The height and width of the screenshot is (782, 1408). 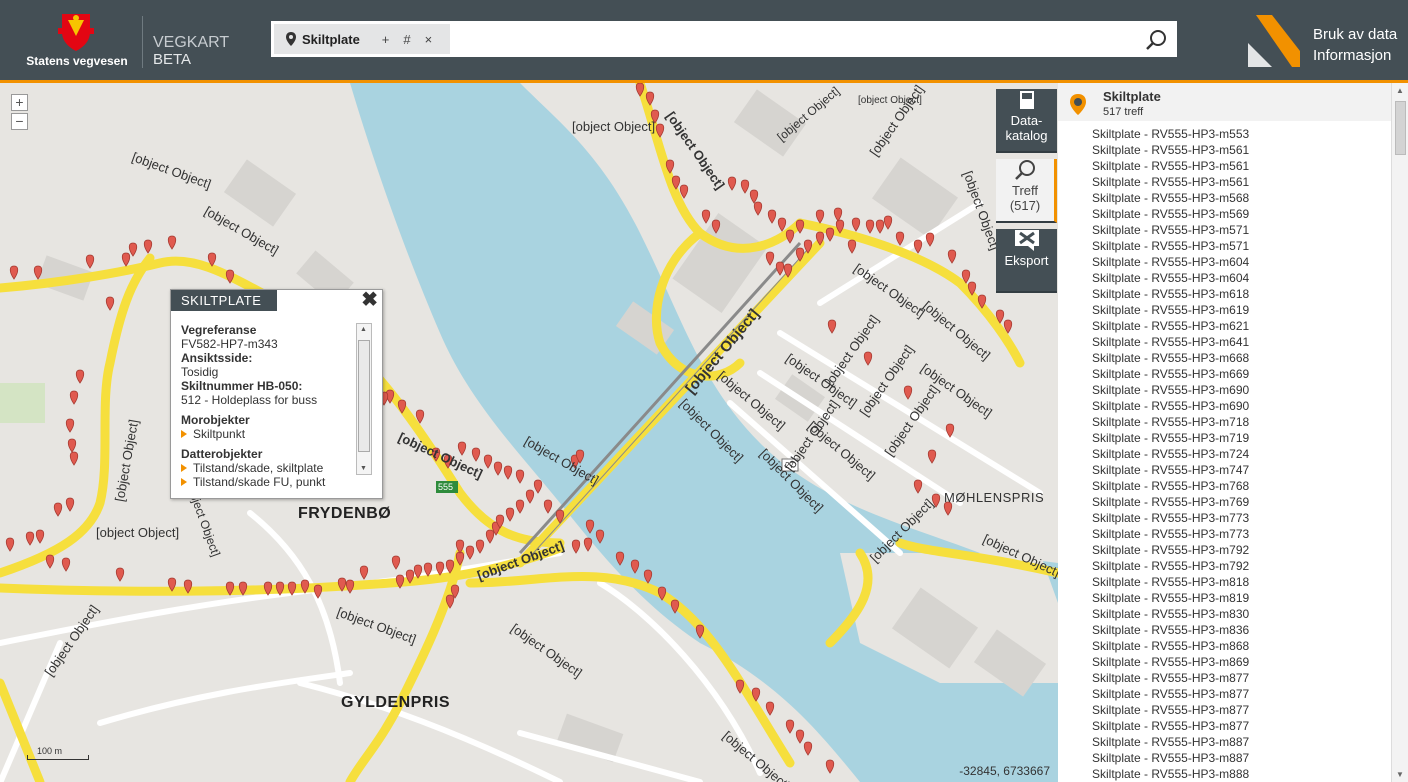 What do you see at coordinates (291, 39) in the screenshot?
I see `map-pin-icon` at bounding box center [291, 39].